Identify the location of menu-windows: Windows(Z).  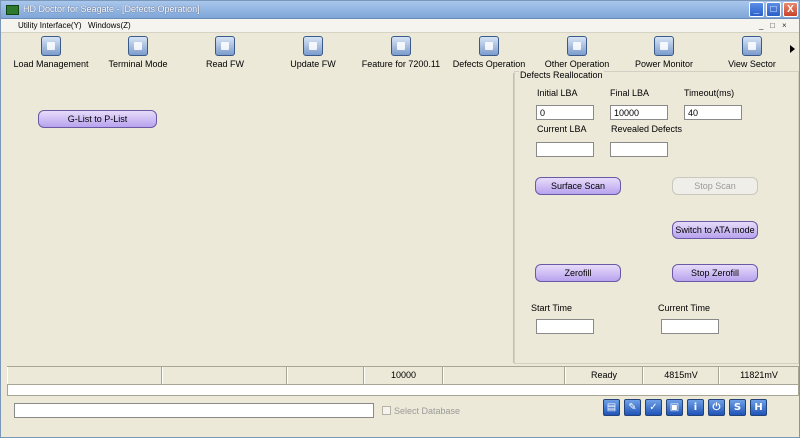
(109, 25).